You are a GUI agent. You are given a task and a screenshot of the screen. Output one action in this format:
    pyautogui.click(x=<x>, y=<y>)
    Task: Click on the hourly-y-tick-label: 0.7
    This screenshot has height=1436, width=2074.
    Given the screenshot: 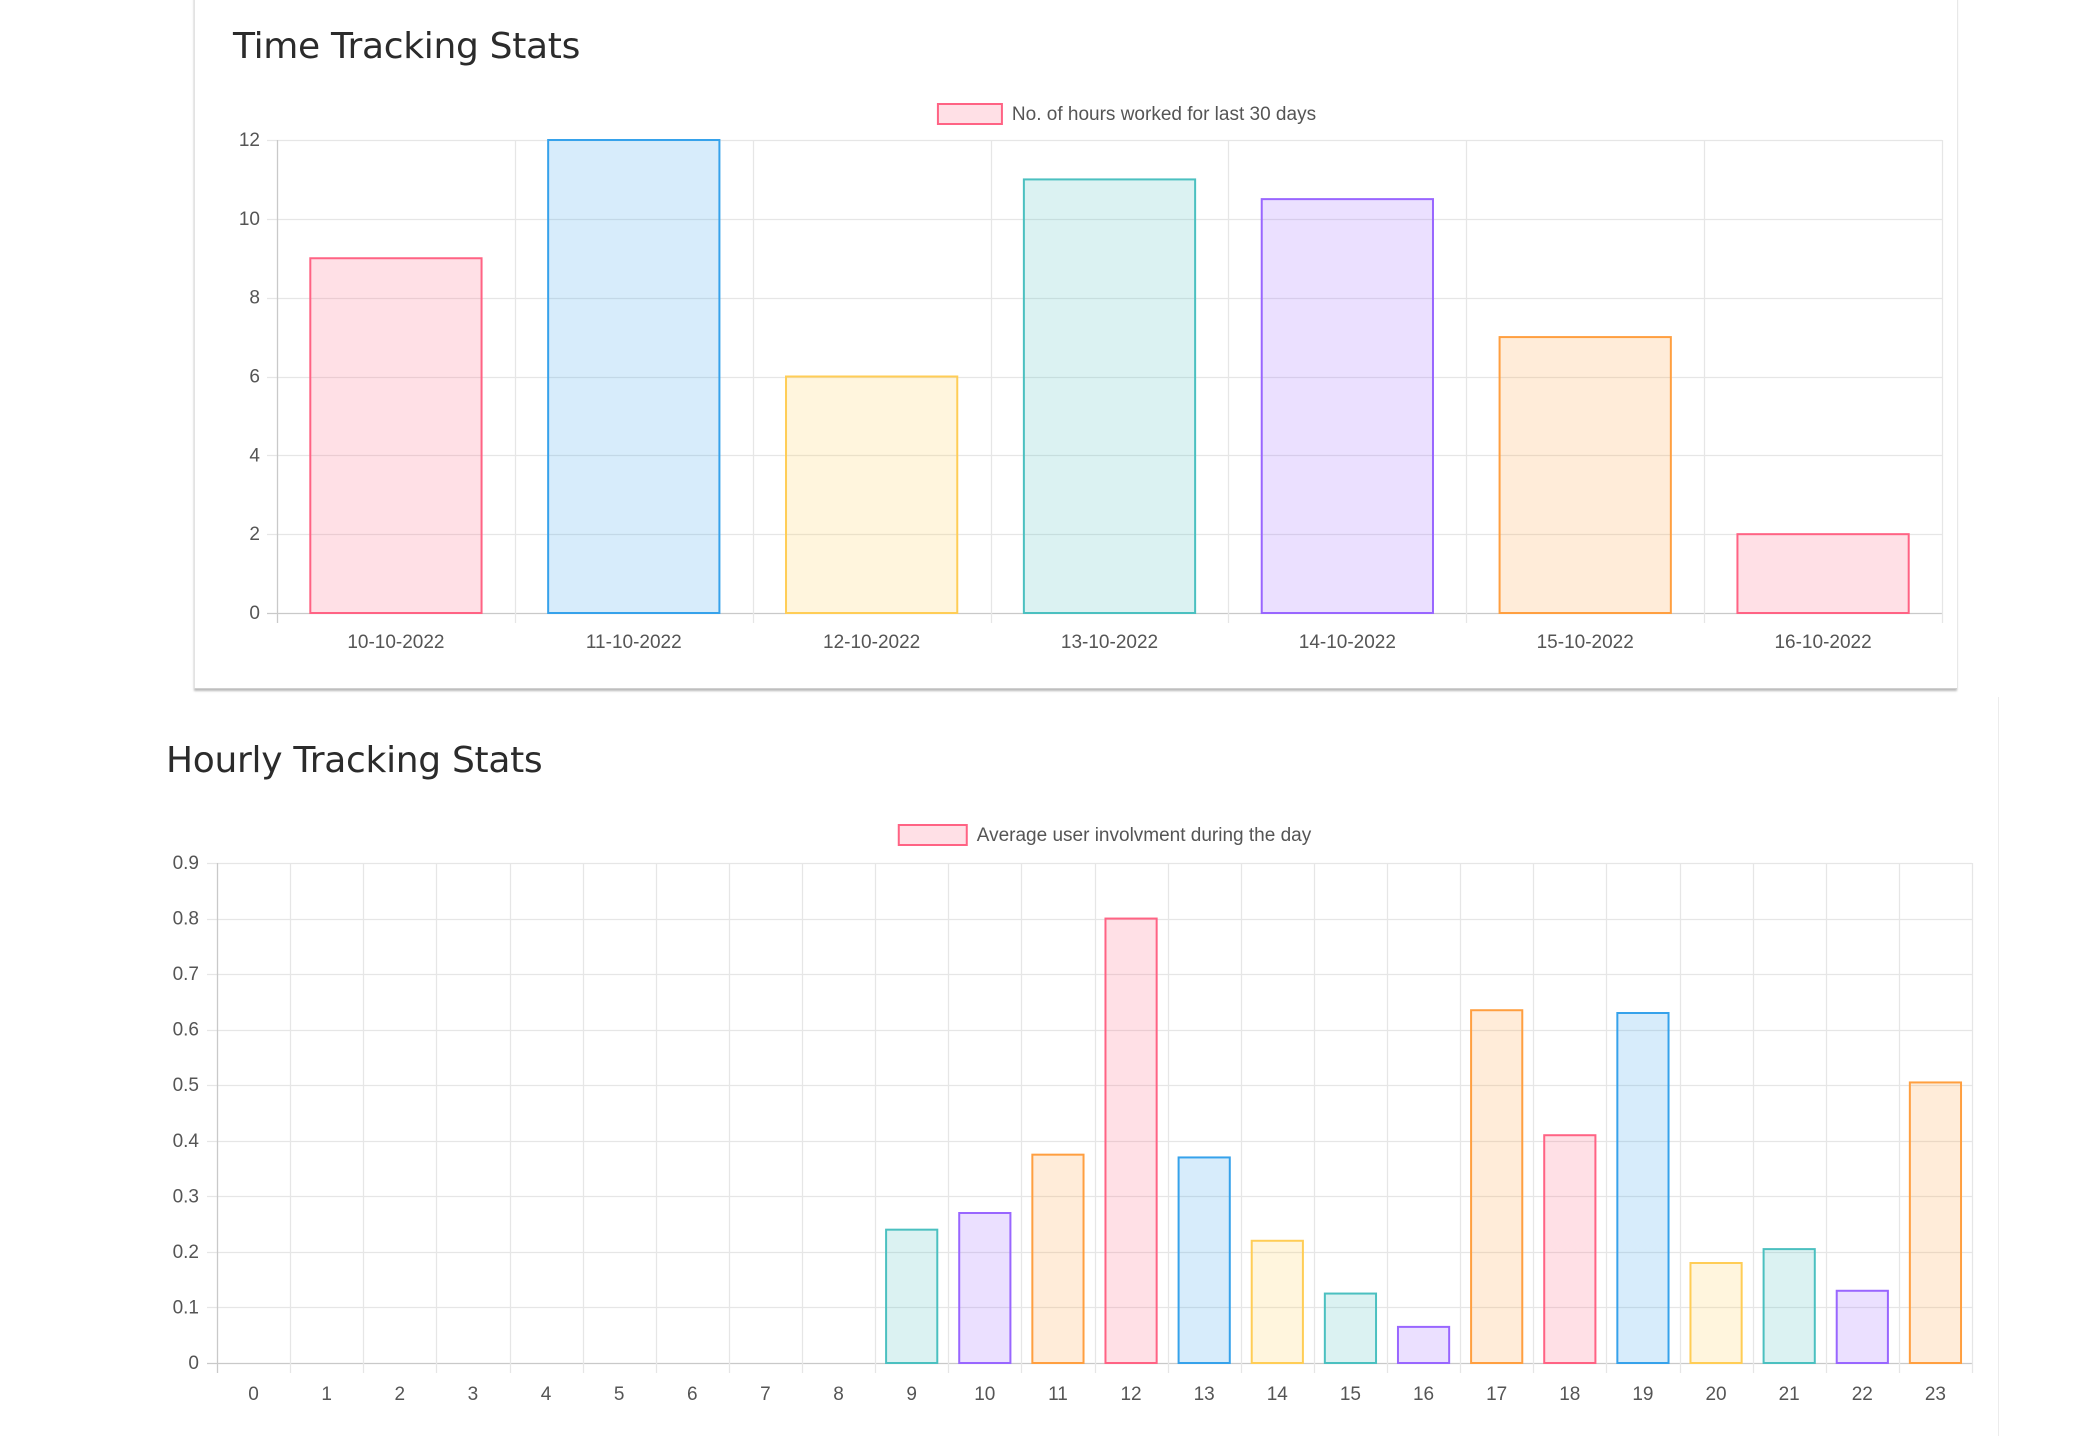 What is the action you would take?
    pyautogui.click(x=186, y=974)
    